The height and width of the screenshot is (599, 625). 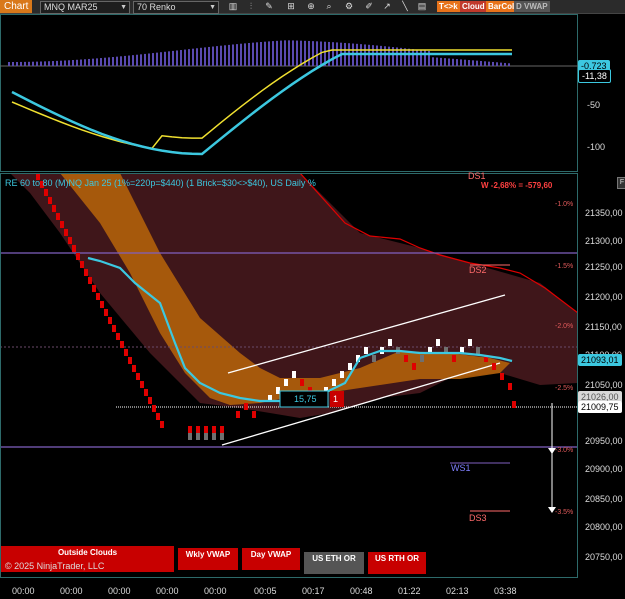 What do you see at coordinates (16, 6) in the screenshot?
I see `chart-tab: Chart` at bounding box center [16, 6].